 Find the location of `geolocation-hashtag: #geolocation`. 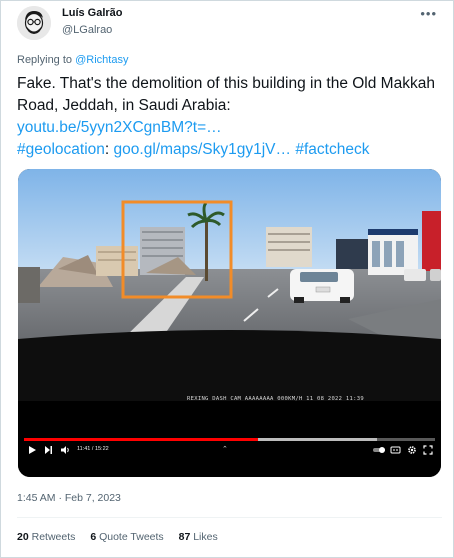

geolocation-hashtag: #geolocation is located at coordinates (61, 149).